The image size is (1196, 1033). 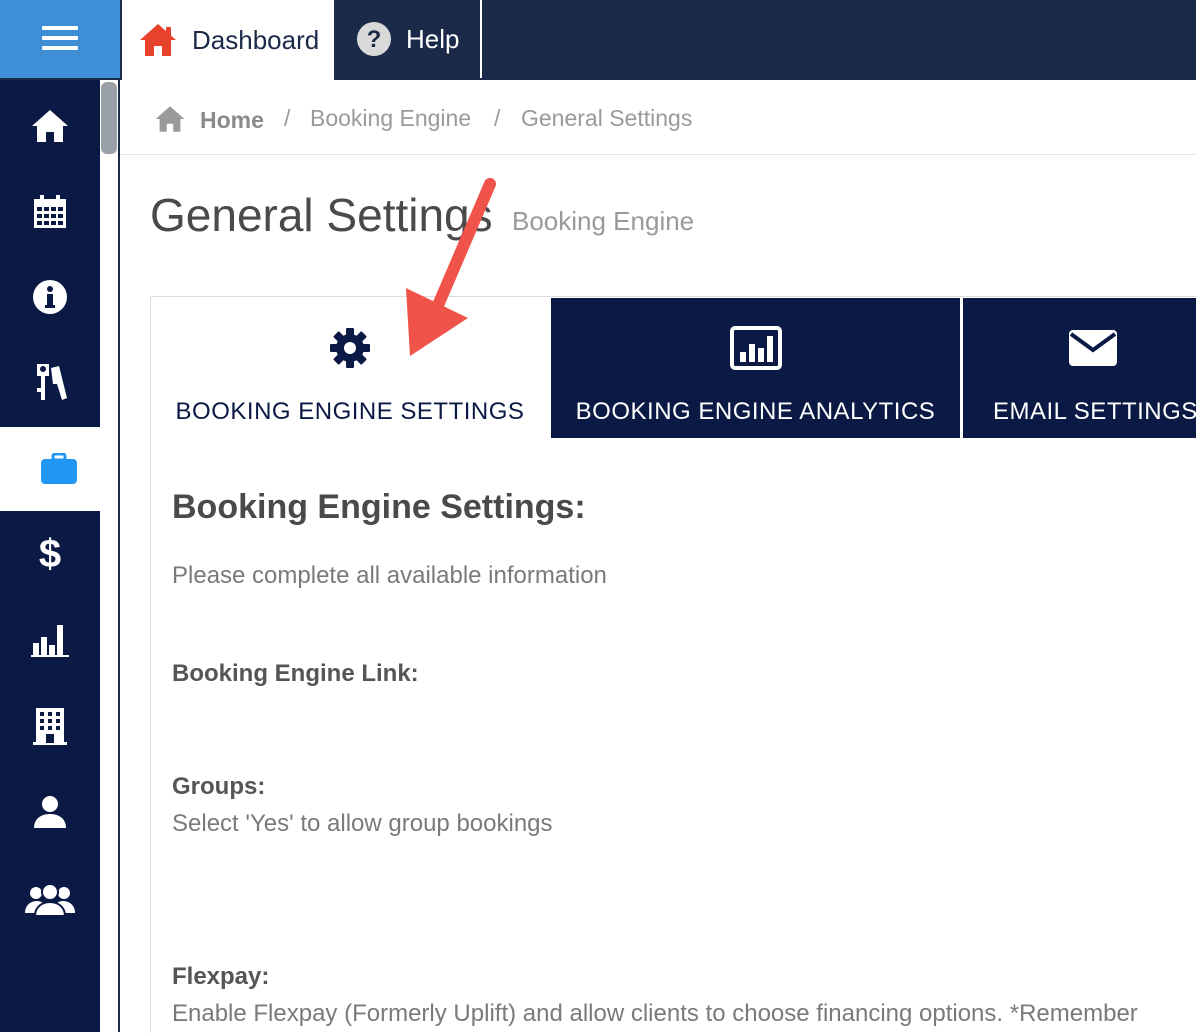 I want to click on help-label: Help, so click(x=433, y=38).